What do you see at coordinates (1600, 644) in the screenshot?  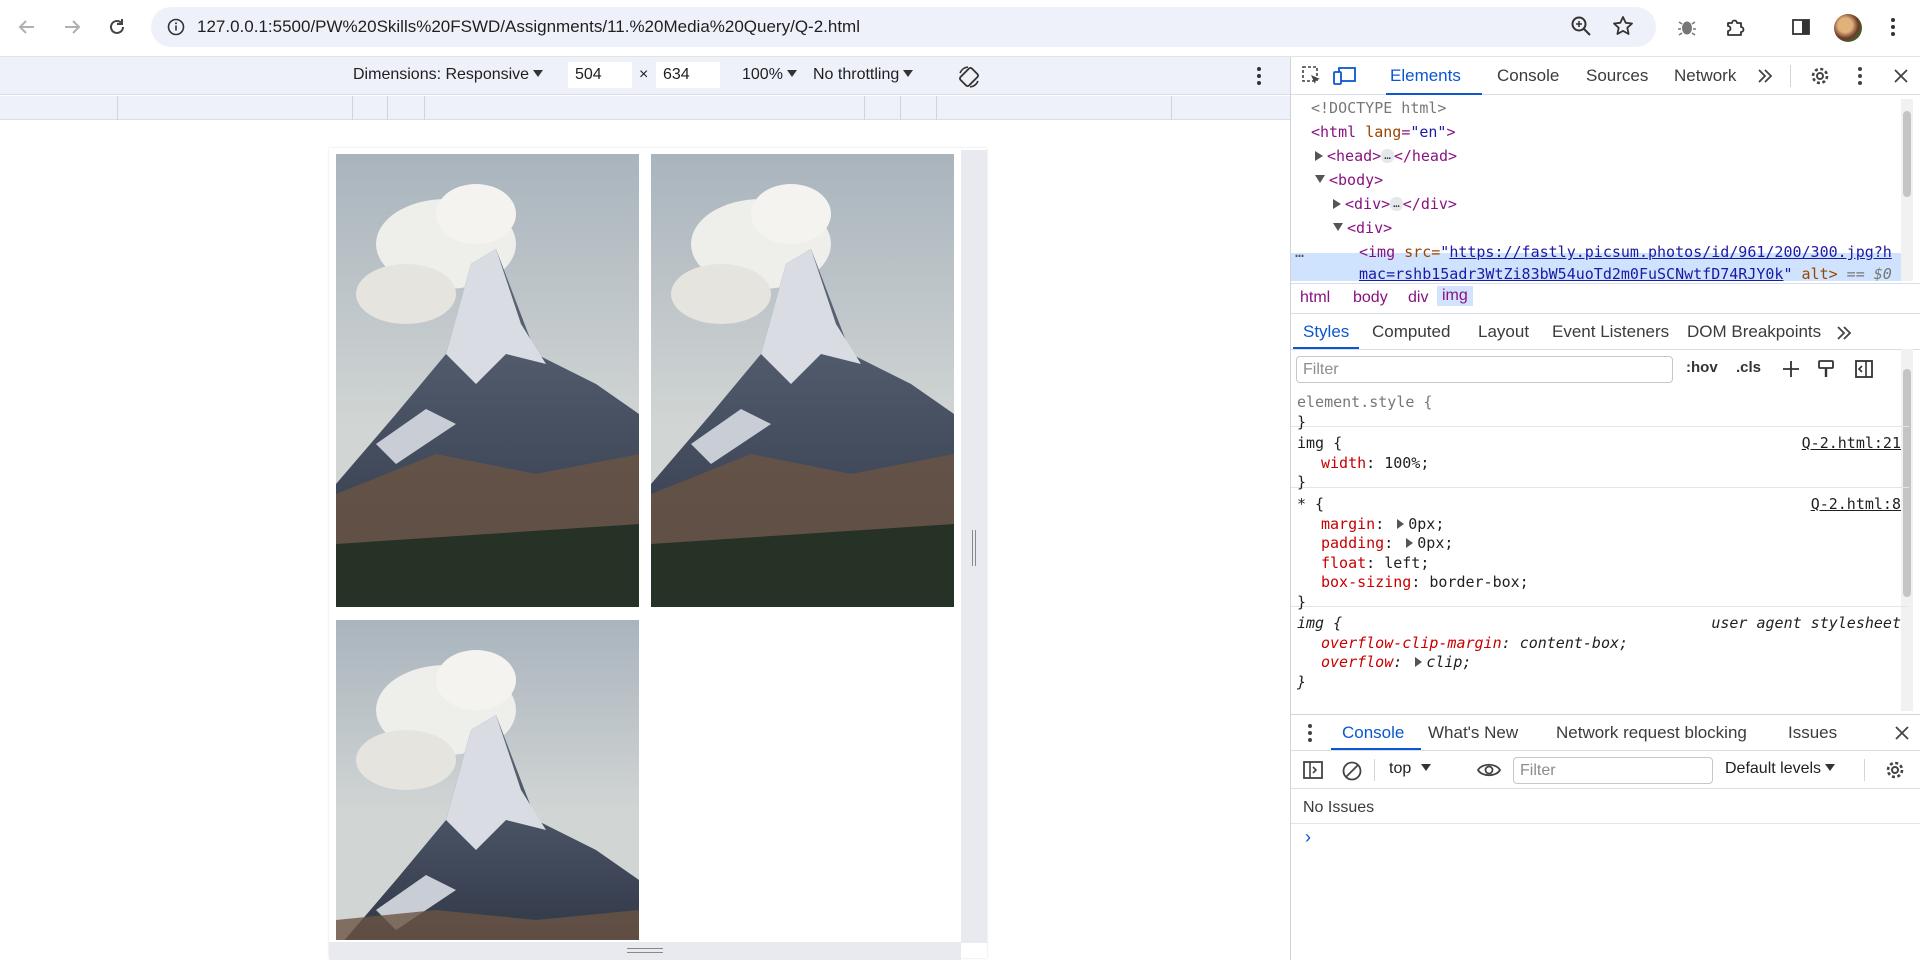 I see `overflow-clip-margin-declaration: overflow-clip-margin: content-box;` at bounding box center [1600, 644].